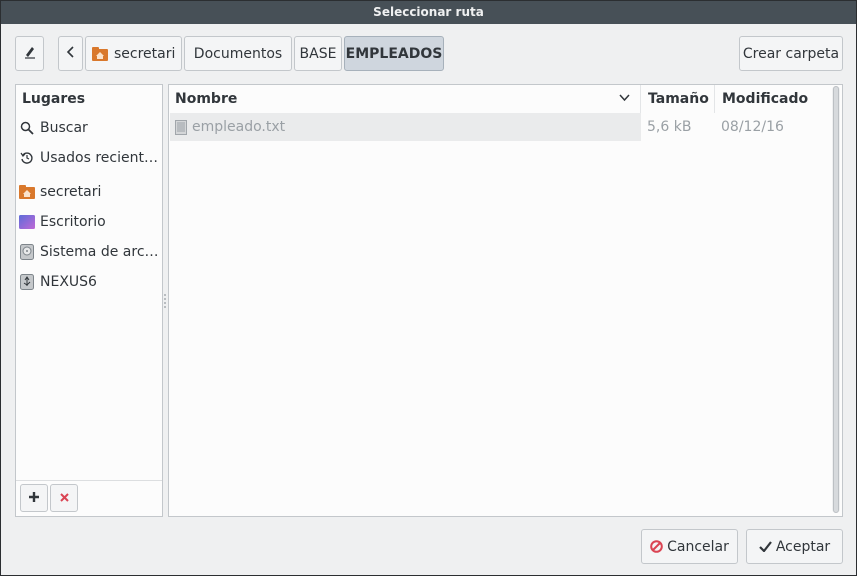 The width and height of the screenshot is (857, 576). What do you see at coordinates (239, 127) in the screenshot?
I see `file-name: empleado.txt` at bounding box center [239, 127].